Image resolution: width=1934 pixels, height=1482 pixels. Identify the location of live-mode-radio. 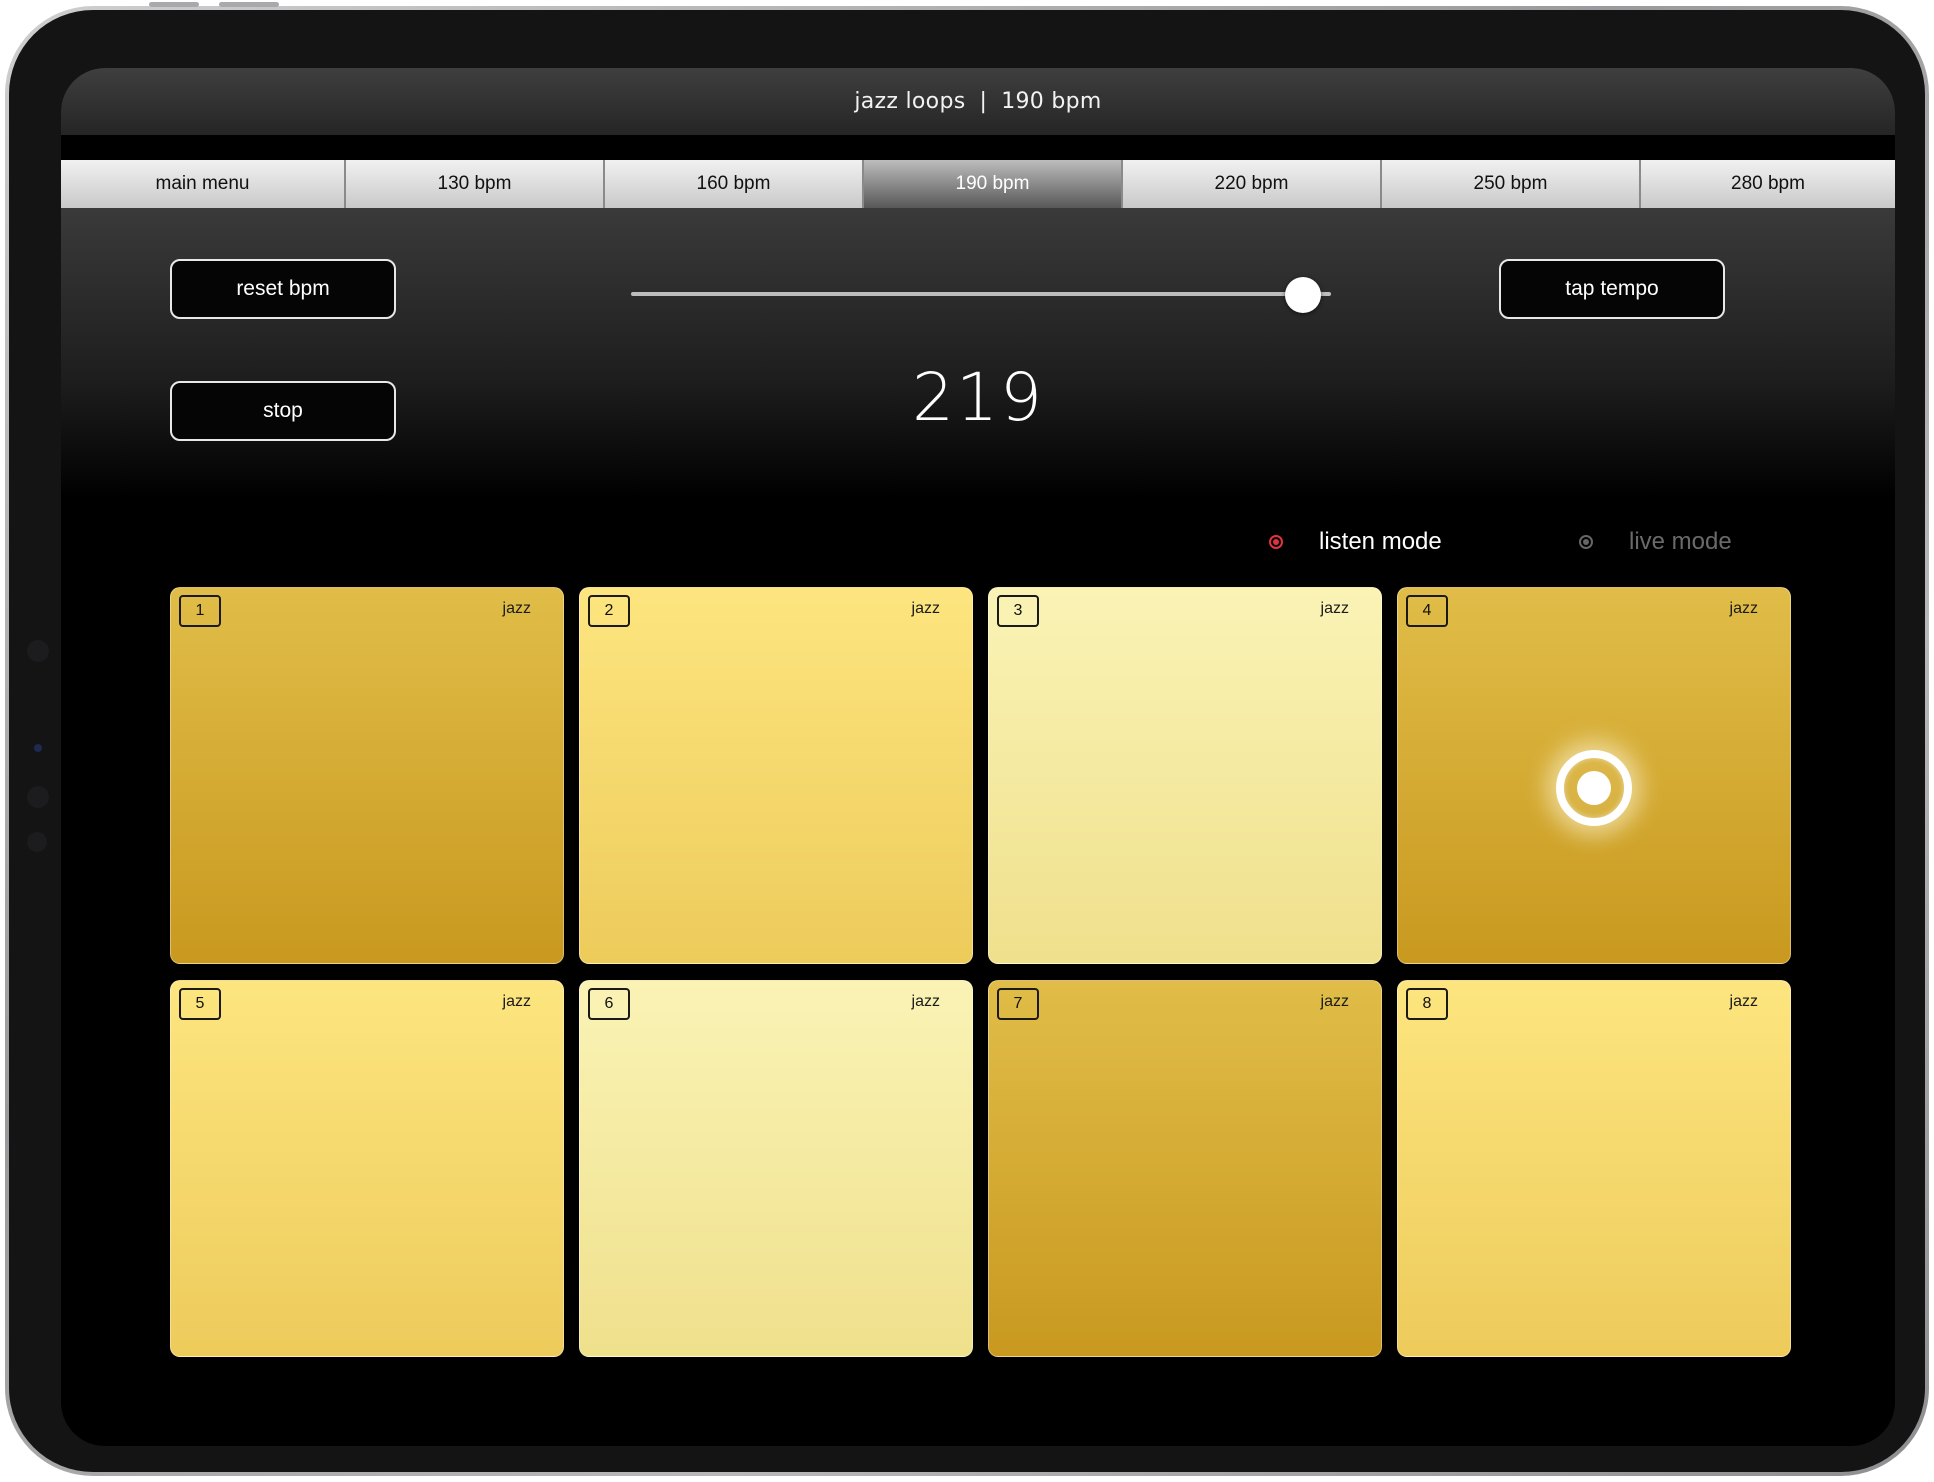
(1586, 542).